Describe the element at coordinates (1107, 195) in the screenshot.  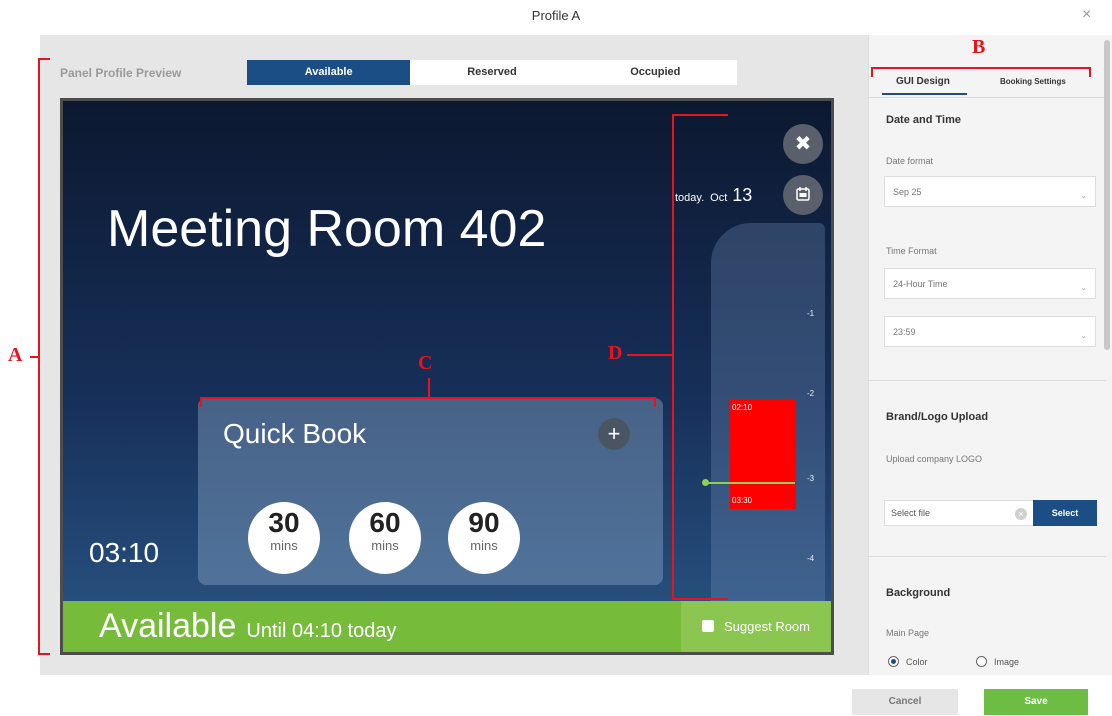
I see `scrollbar` at that location.